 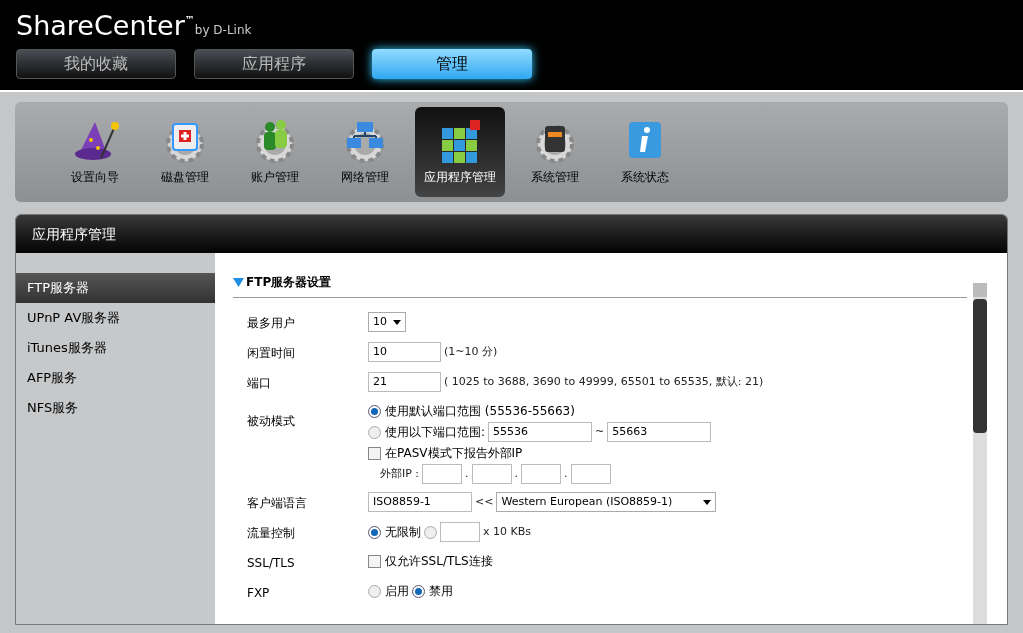 I want to click on toolbar-item: 设置向导, so click(x=95, y=152).